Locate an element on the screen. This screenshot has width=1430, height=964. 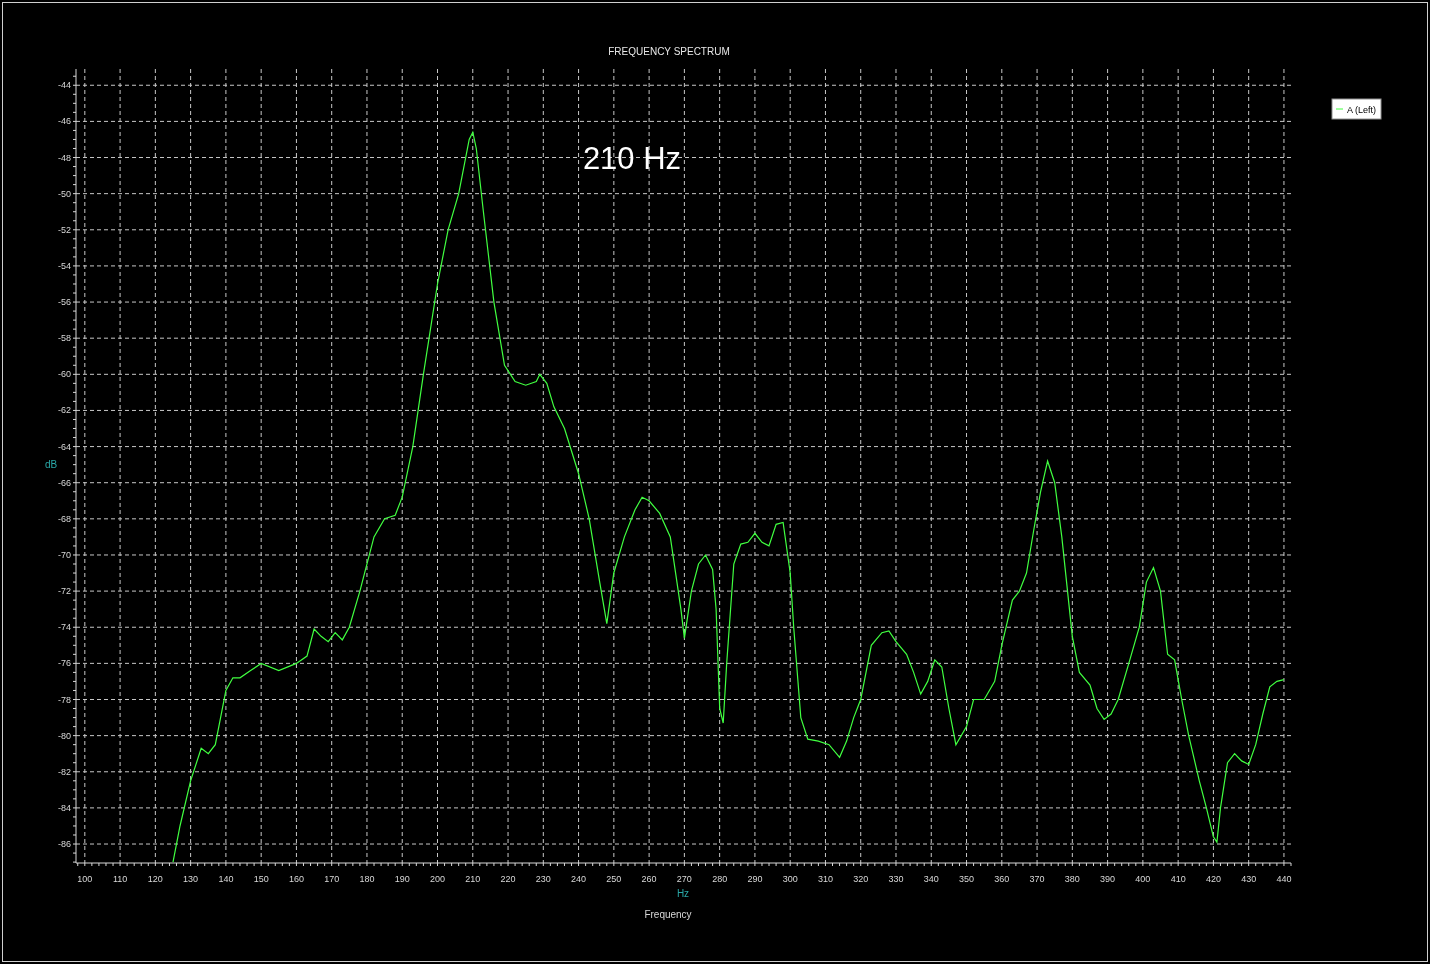
x-axis-label: Frequency is located at coordinates (668, 914).